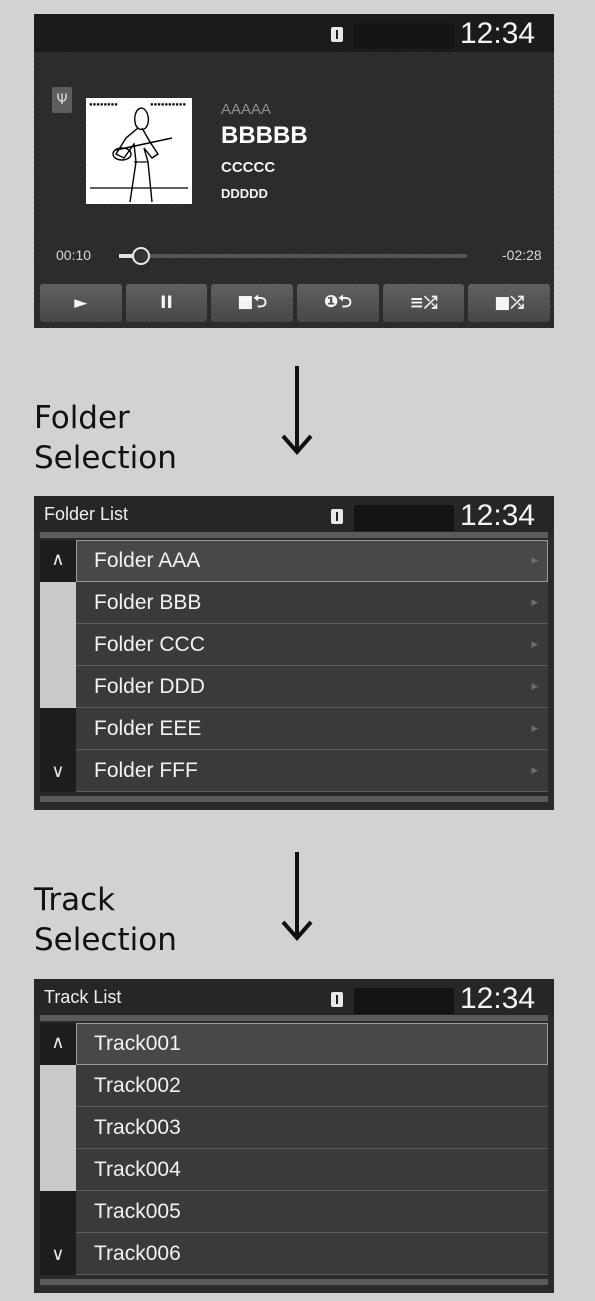 The width and height of the screenshot is (595, 1301). I want to click on list-item: Folder DDD ▸, so click(312, 687).